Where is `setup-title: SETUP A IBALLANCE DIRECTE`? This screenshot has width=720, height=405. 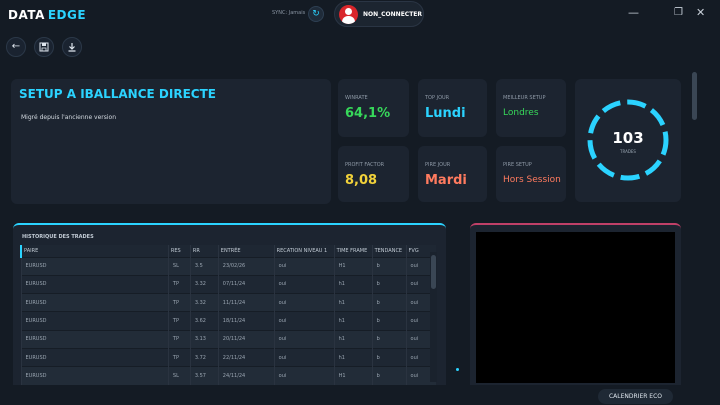
setup-title: SETUP A IBALLANCE DIRECTE is located at coordinates (117, 94).